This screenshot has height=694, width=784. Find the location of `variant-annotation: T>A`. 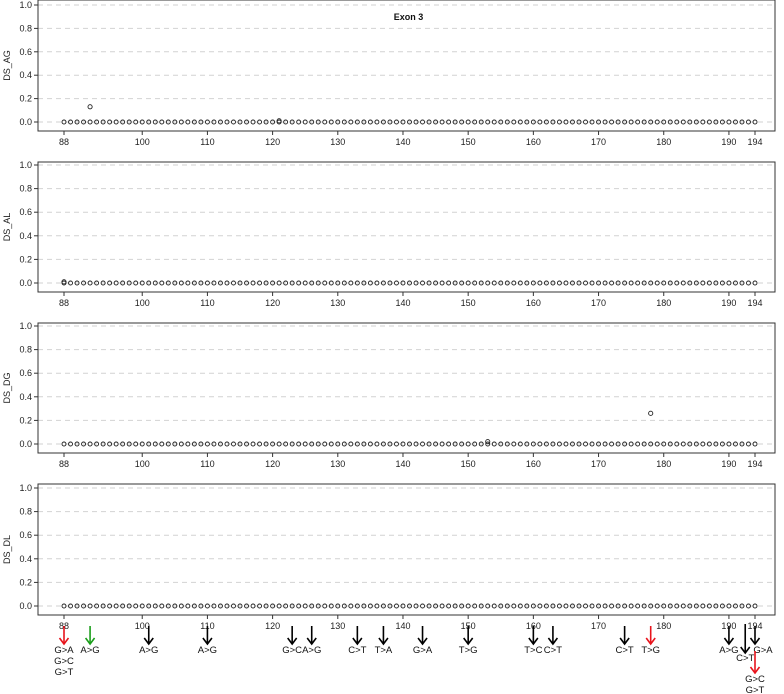

variant-annotation: T>A is located at coordinates (384, 641).